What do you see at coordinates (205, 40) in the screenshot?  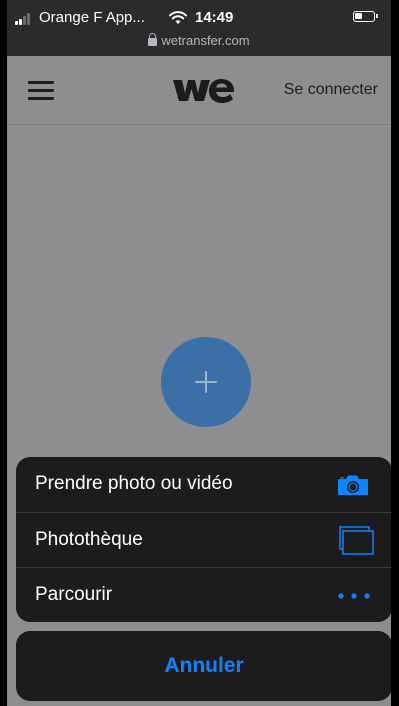 I see `url-text: wetransfer.com` at bounding box center [205, 40].